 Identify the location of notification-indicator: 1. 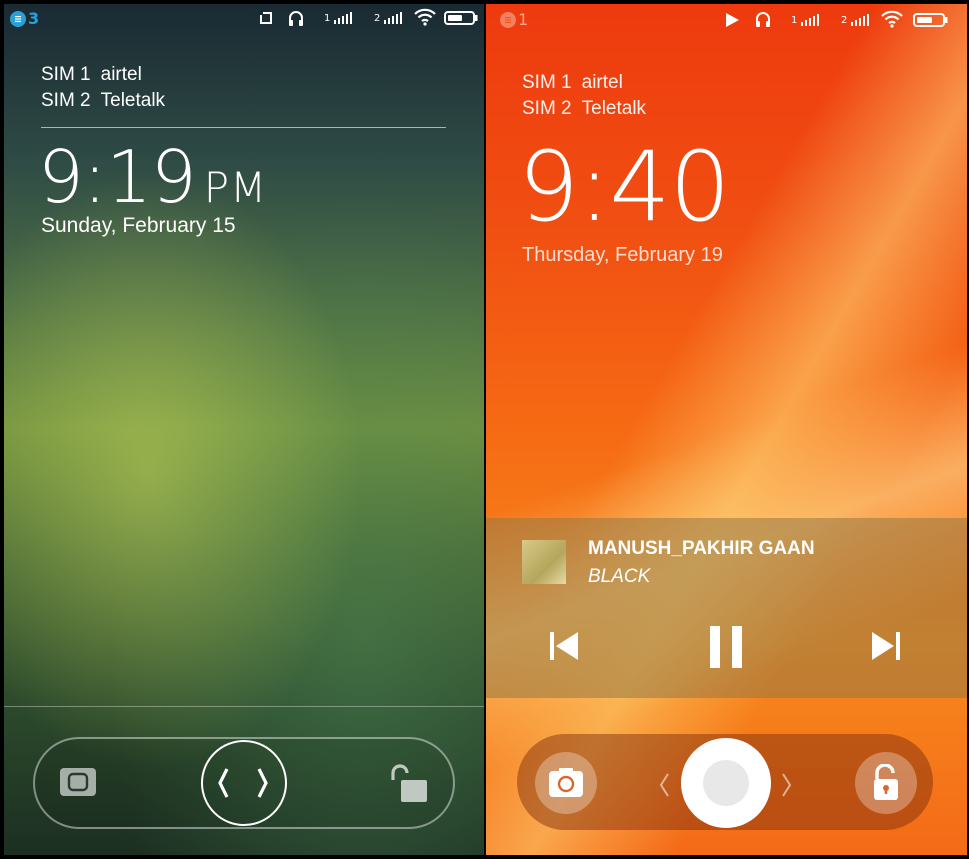
(514, 19).